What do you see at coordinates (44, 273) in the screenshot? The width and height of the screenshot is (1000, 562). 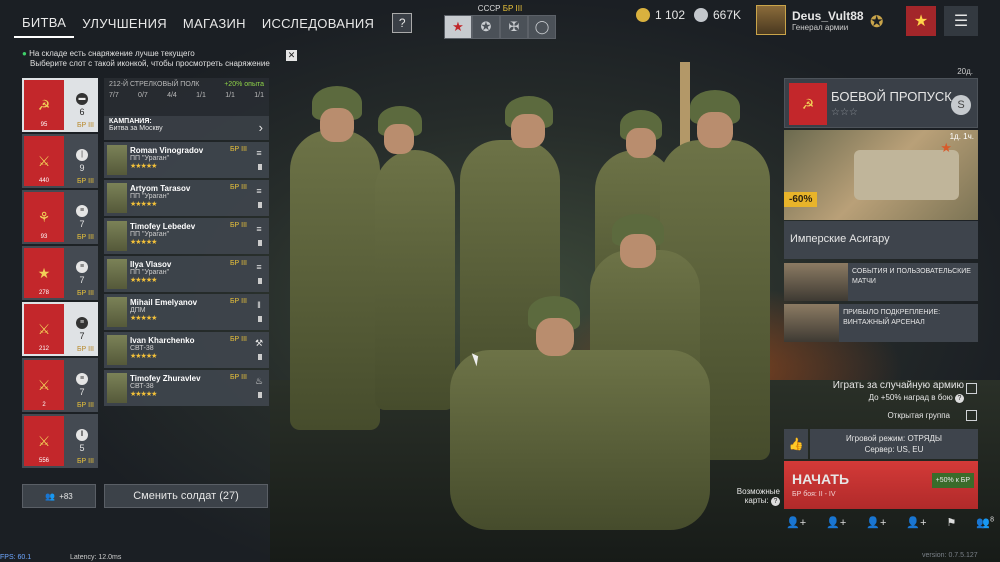 I see `squad-flag-icon: ★ 278` at bounding box center [44, 273].